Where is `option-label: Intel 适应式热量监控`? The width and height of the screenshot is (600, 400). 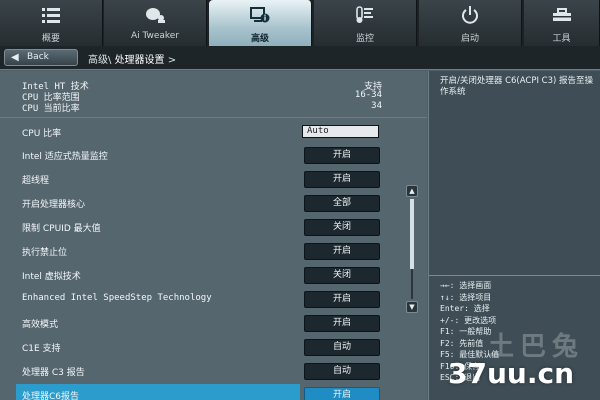
option-label: Intel 适应式热量监控 is located at coordinates (65, 157).